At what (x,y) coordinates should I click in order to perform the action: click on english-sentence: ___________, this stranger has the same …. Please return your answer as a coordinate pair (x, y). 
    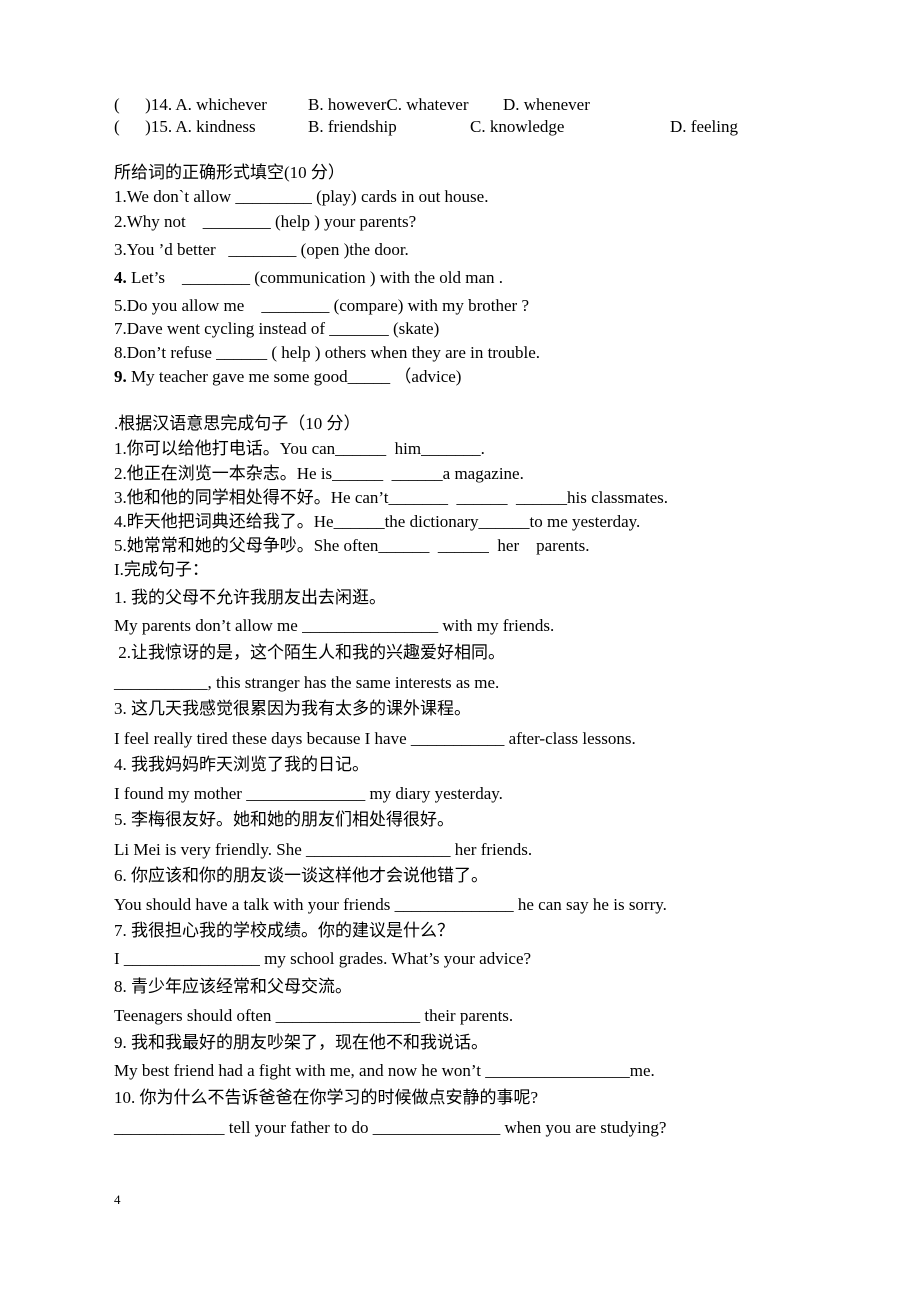
    Looking at the image, I should click on (307, 682).